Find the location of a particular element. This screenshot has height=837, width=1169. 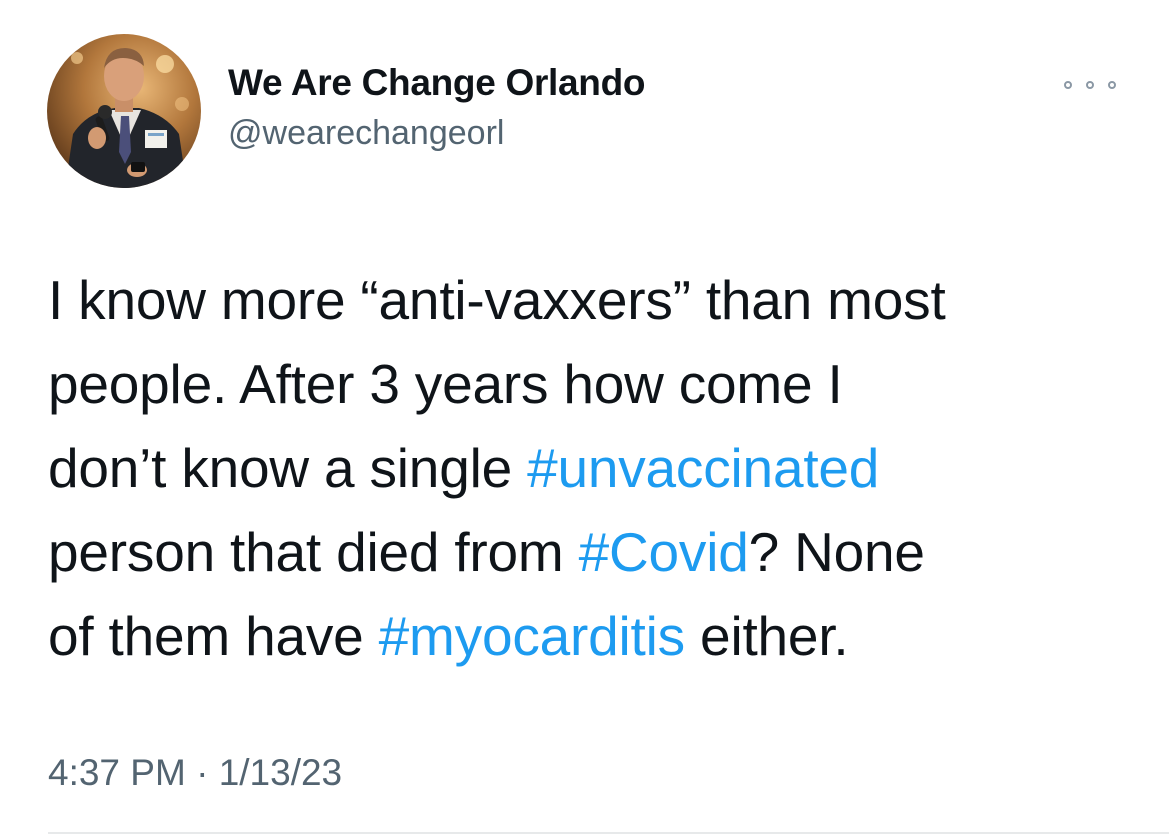

more-options-button is located at coordinates (1090, 85).